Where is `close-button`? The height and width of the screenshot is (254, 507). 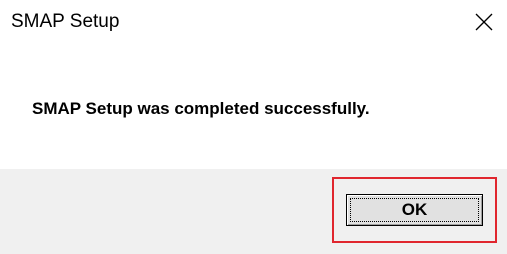 close-button is located at coordinates (484, 22).